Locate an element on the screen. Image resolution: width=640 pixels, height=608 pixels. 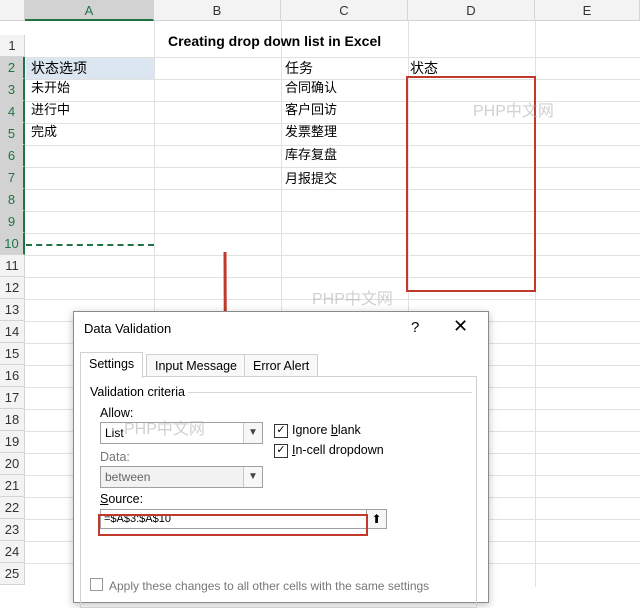
cell-c2: 任务 is located at coordinates (299, 68).